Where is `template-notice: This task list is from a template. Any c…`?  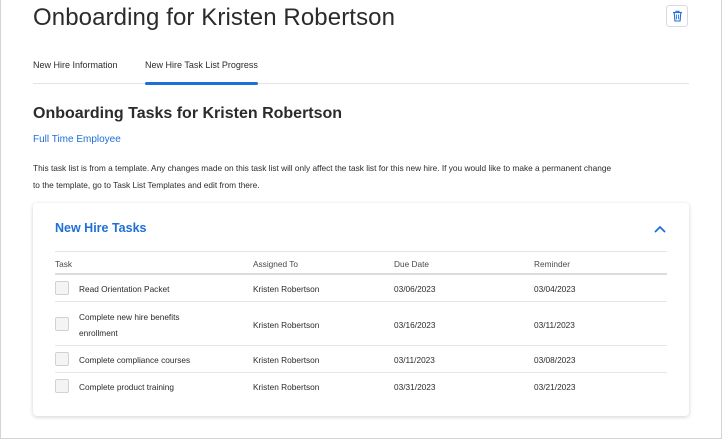
template-notice: This task list is from a template. Any c… is located at coordinates (363, 177).